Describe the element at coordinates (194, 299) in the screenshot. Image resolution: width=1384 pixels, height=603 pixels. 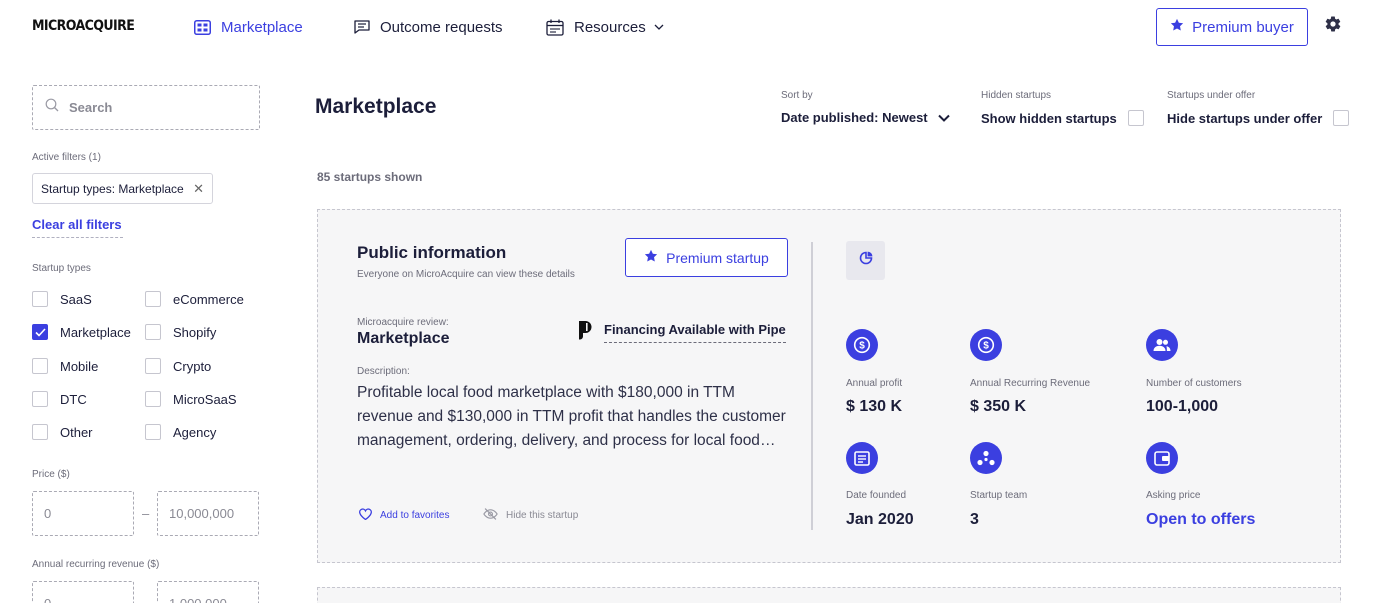
I see `checkbox-ecommerce: eCommerce` at that location.